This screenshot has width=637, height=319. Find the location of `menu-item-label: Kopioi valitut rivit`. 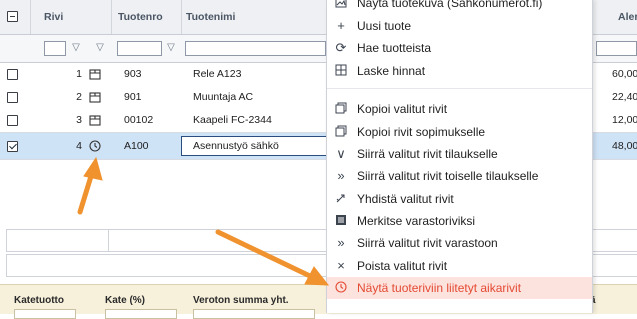

menu-item-label: Kopioi valitut rivit is located at coordinates (402, 109).